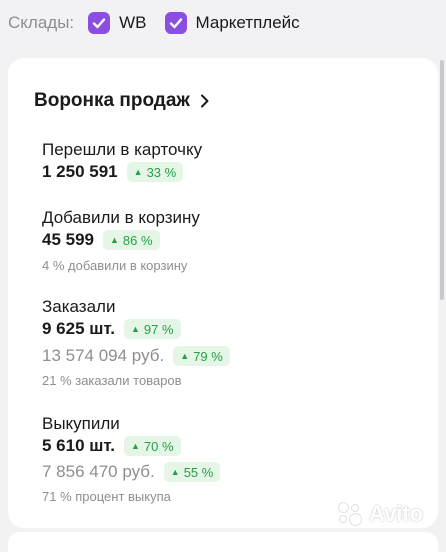  Describe the element at coordinates (350, 514) in the screenshot. I see `avito-logo-icon` at that location.